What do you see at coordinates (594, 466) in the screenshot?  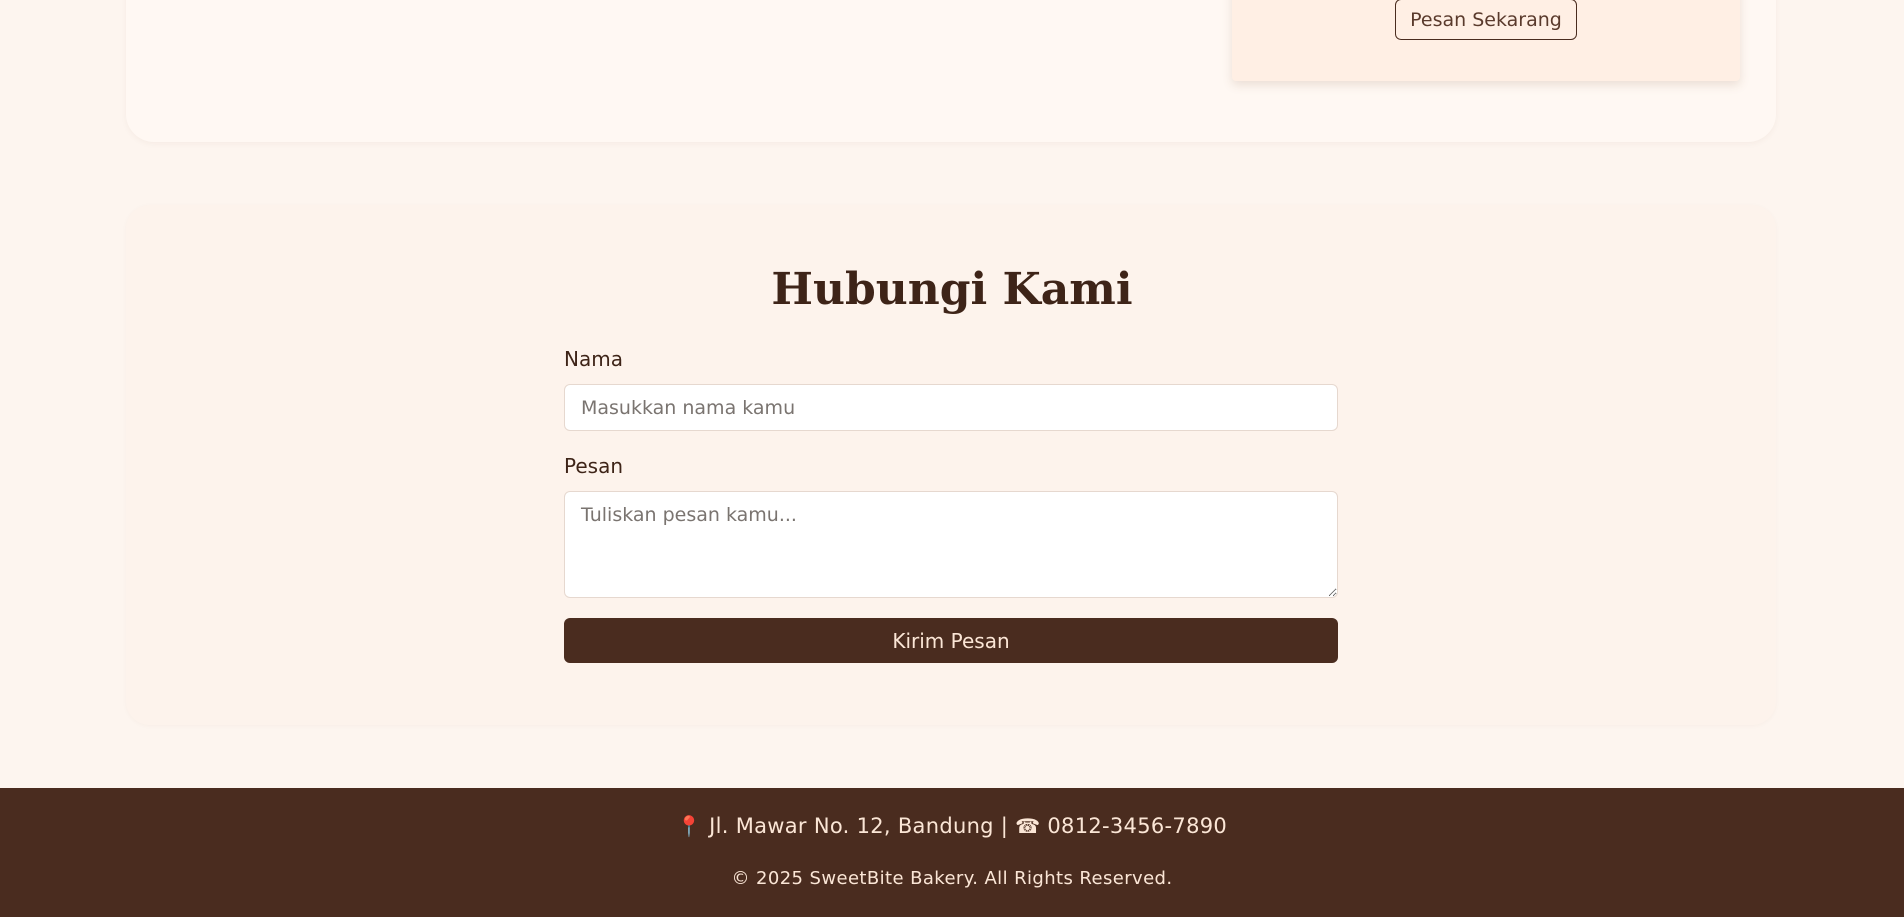 I see `message-label: Pesan` at bounding box center [594, 466].